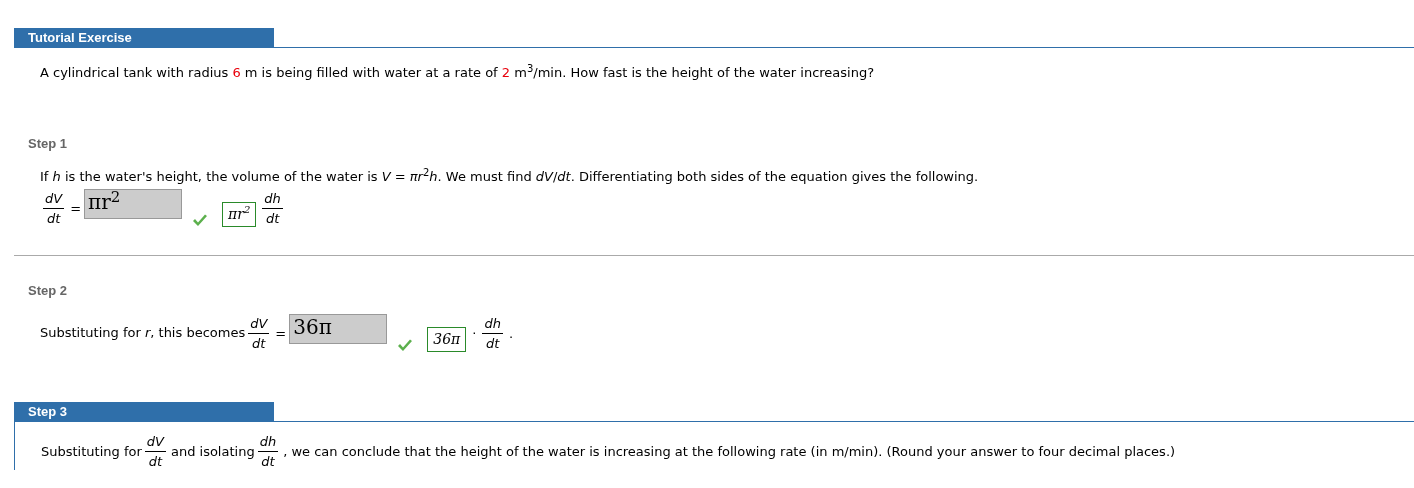  What do you see at coordinates (239, 214) in the screenshot?
I see `correct-answer: πr$^{2}$` at bounding box center [239, 214].